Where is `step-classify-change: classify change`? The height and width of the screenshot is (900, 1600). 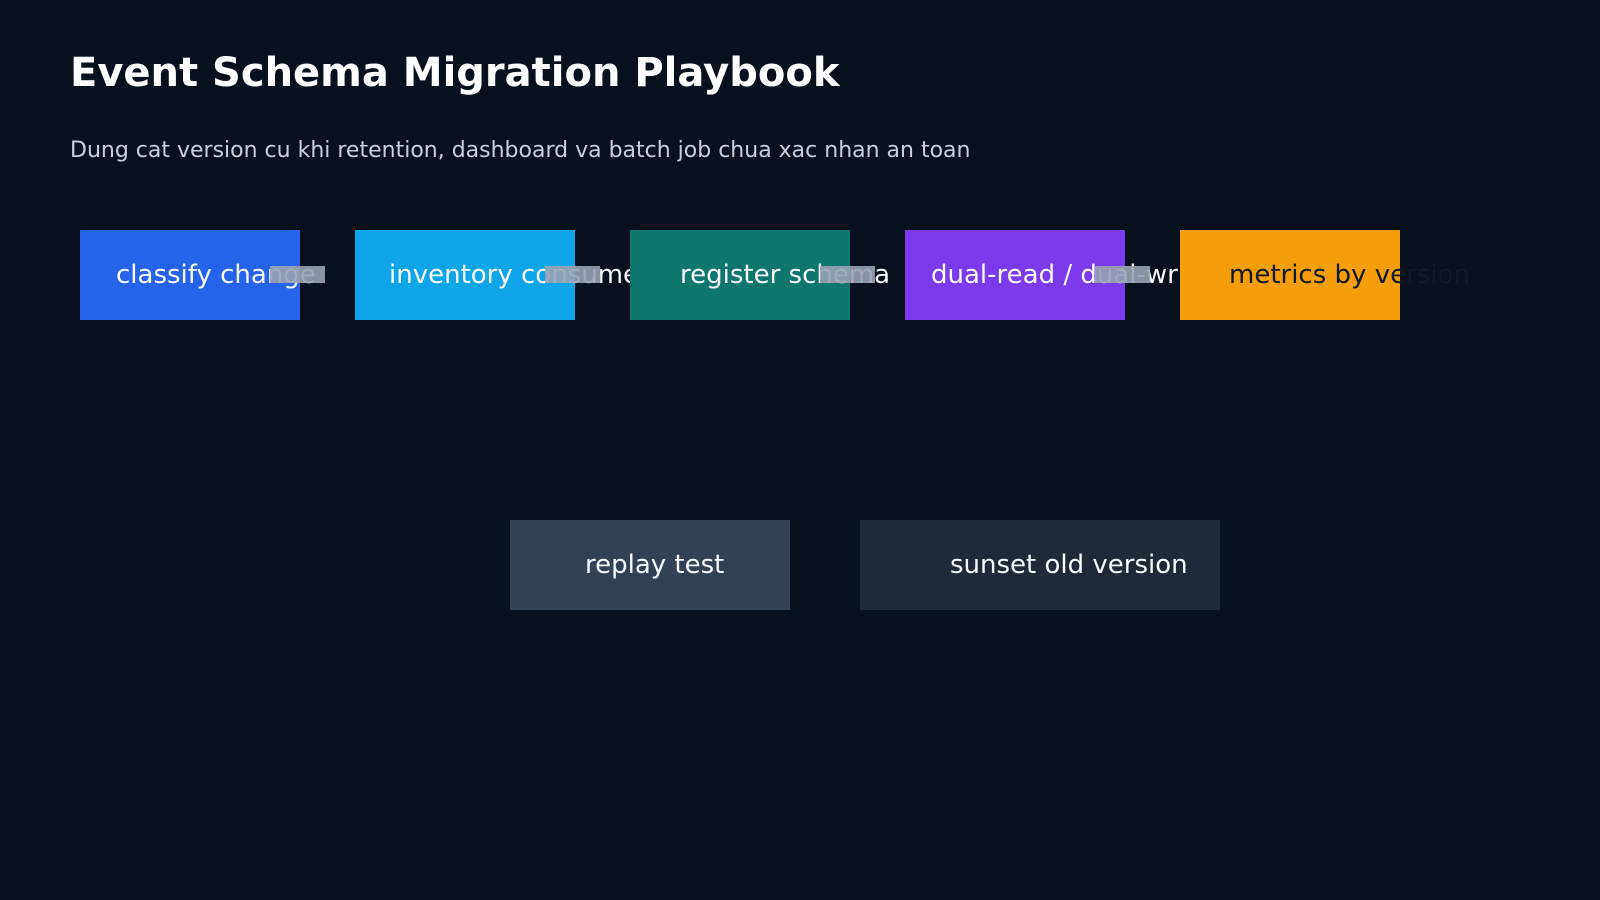 step-classify-change: classify change is located at coordinates (198, 275).